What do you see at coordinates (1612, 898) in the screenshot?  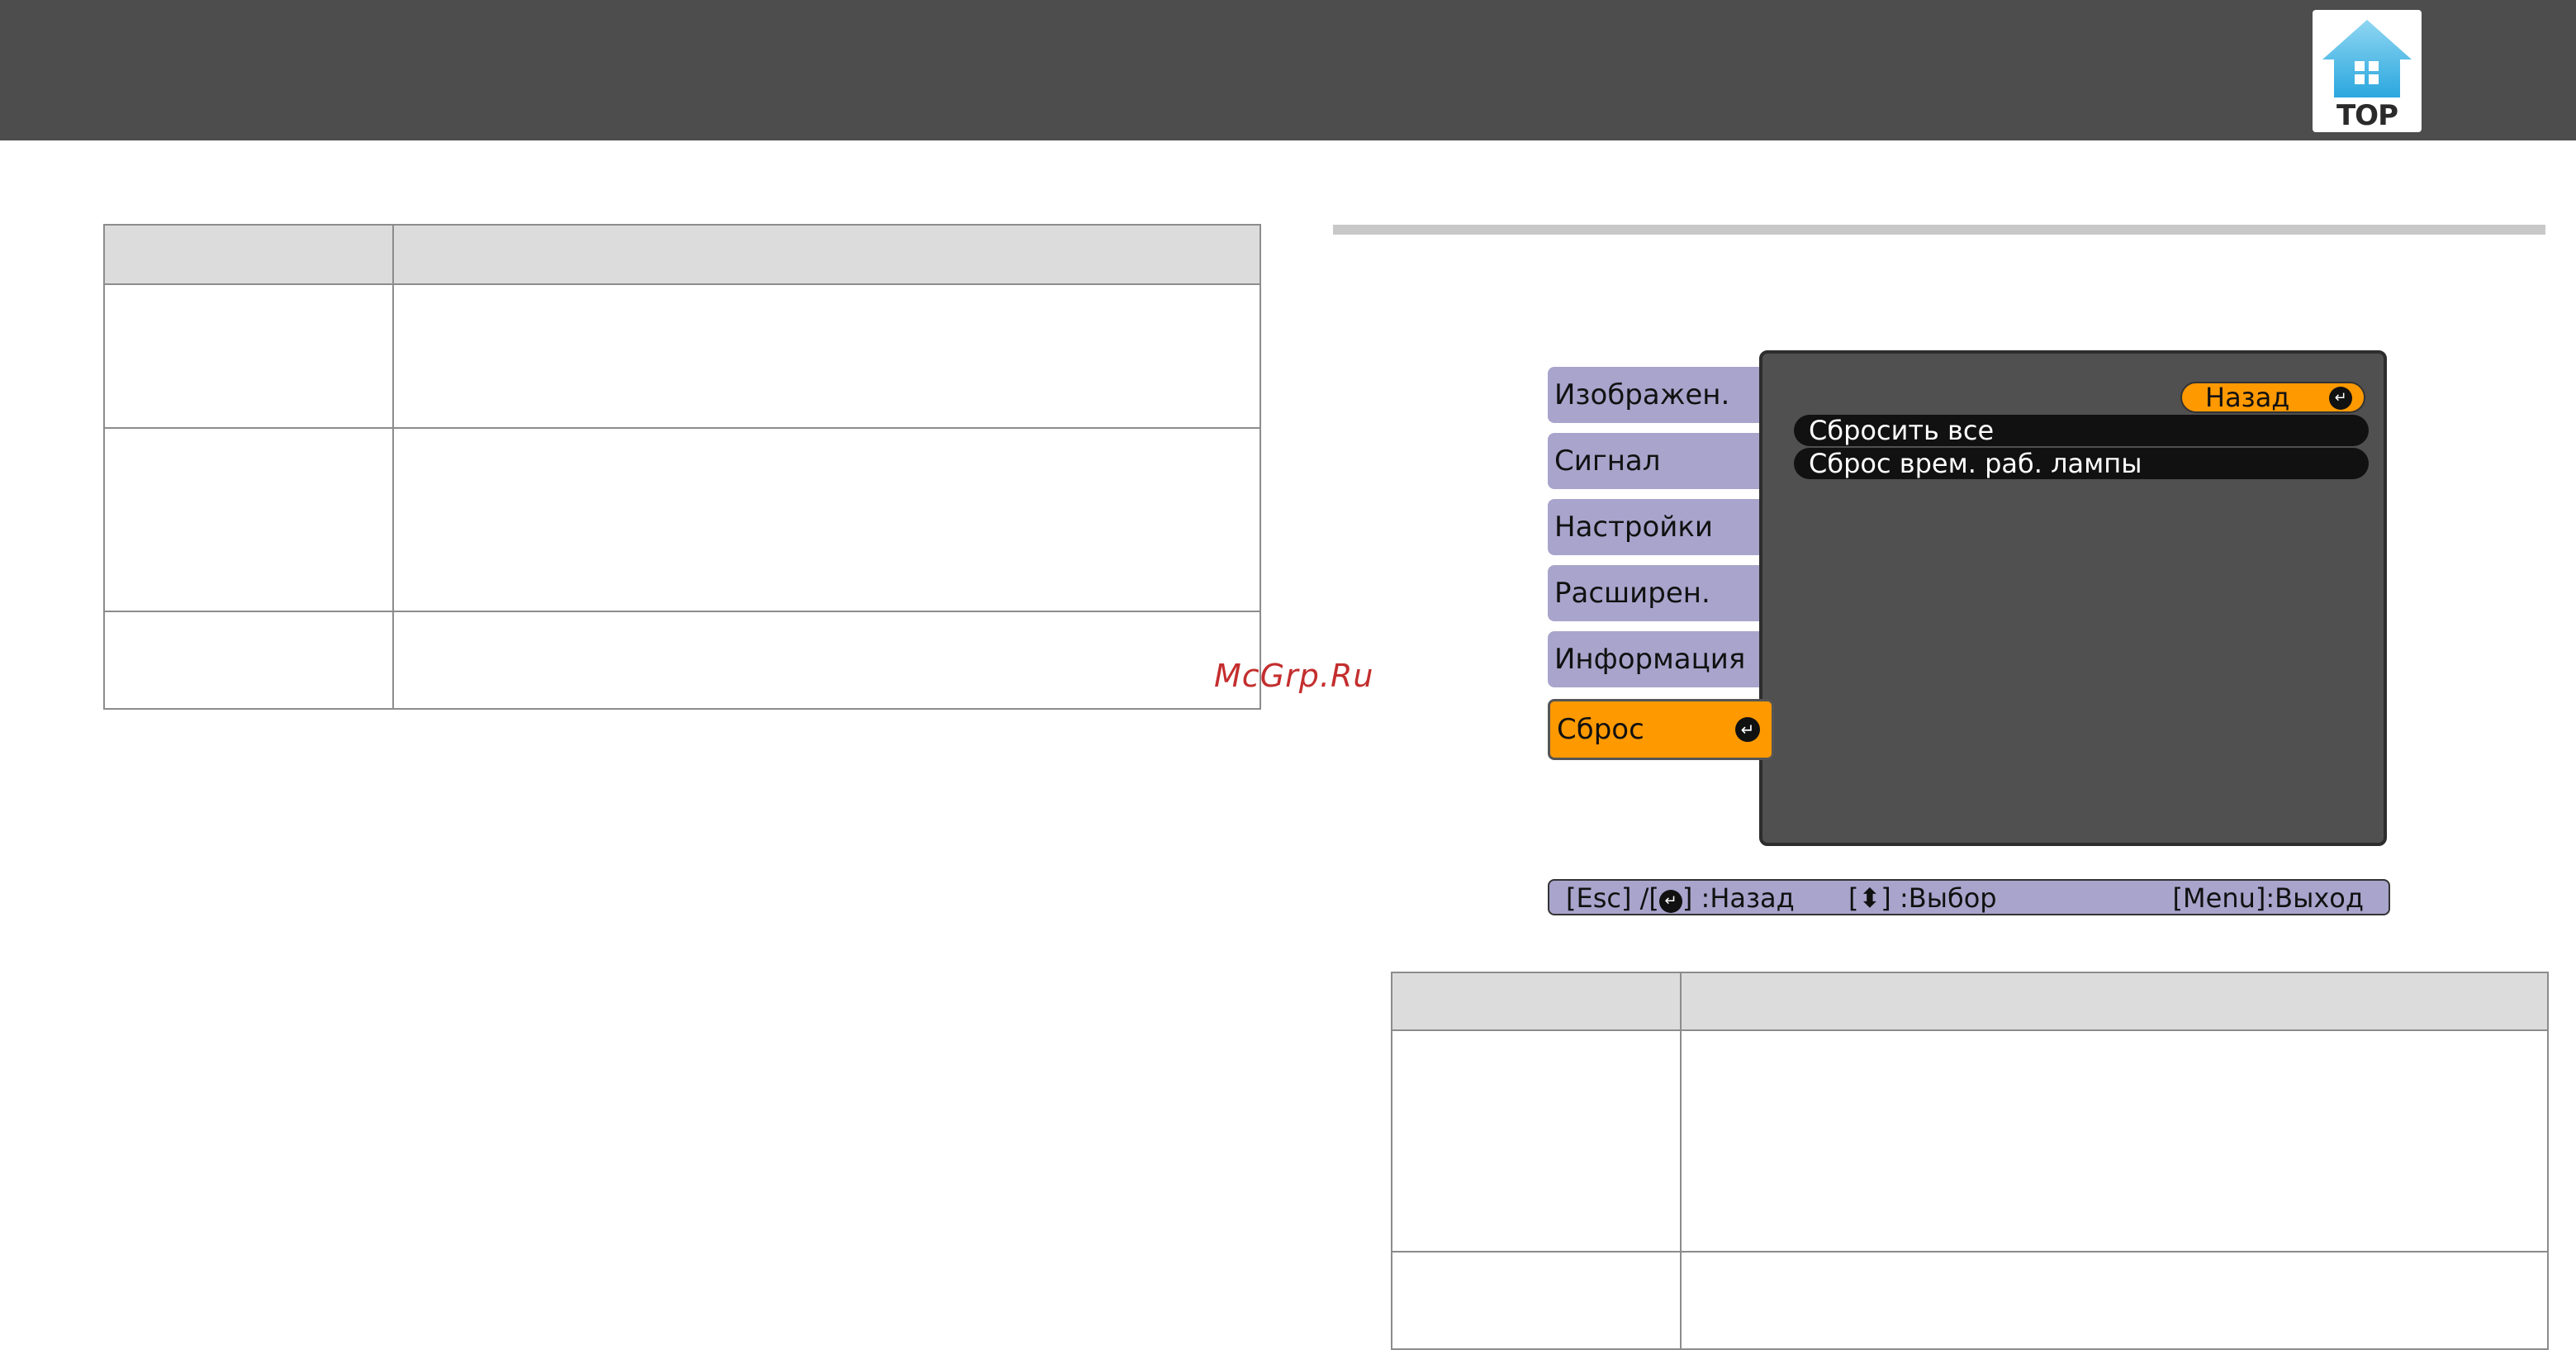 I see `help-esc-text: [Esc] /[` at bounding box center [1612, 898].